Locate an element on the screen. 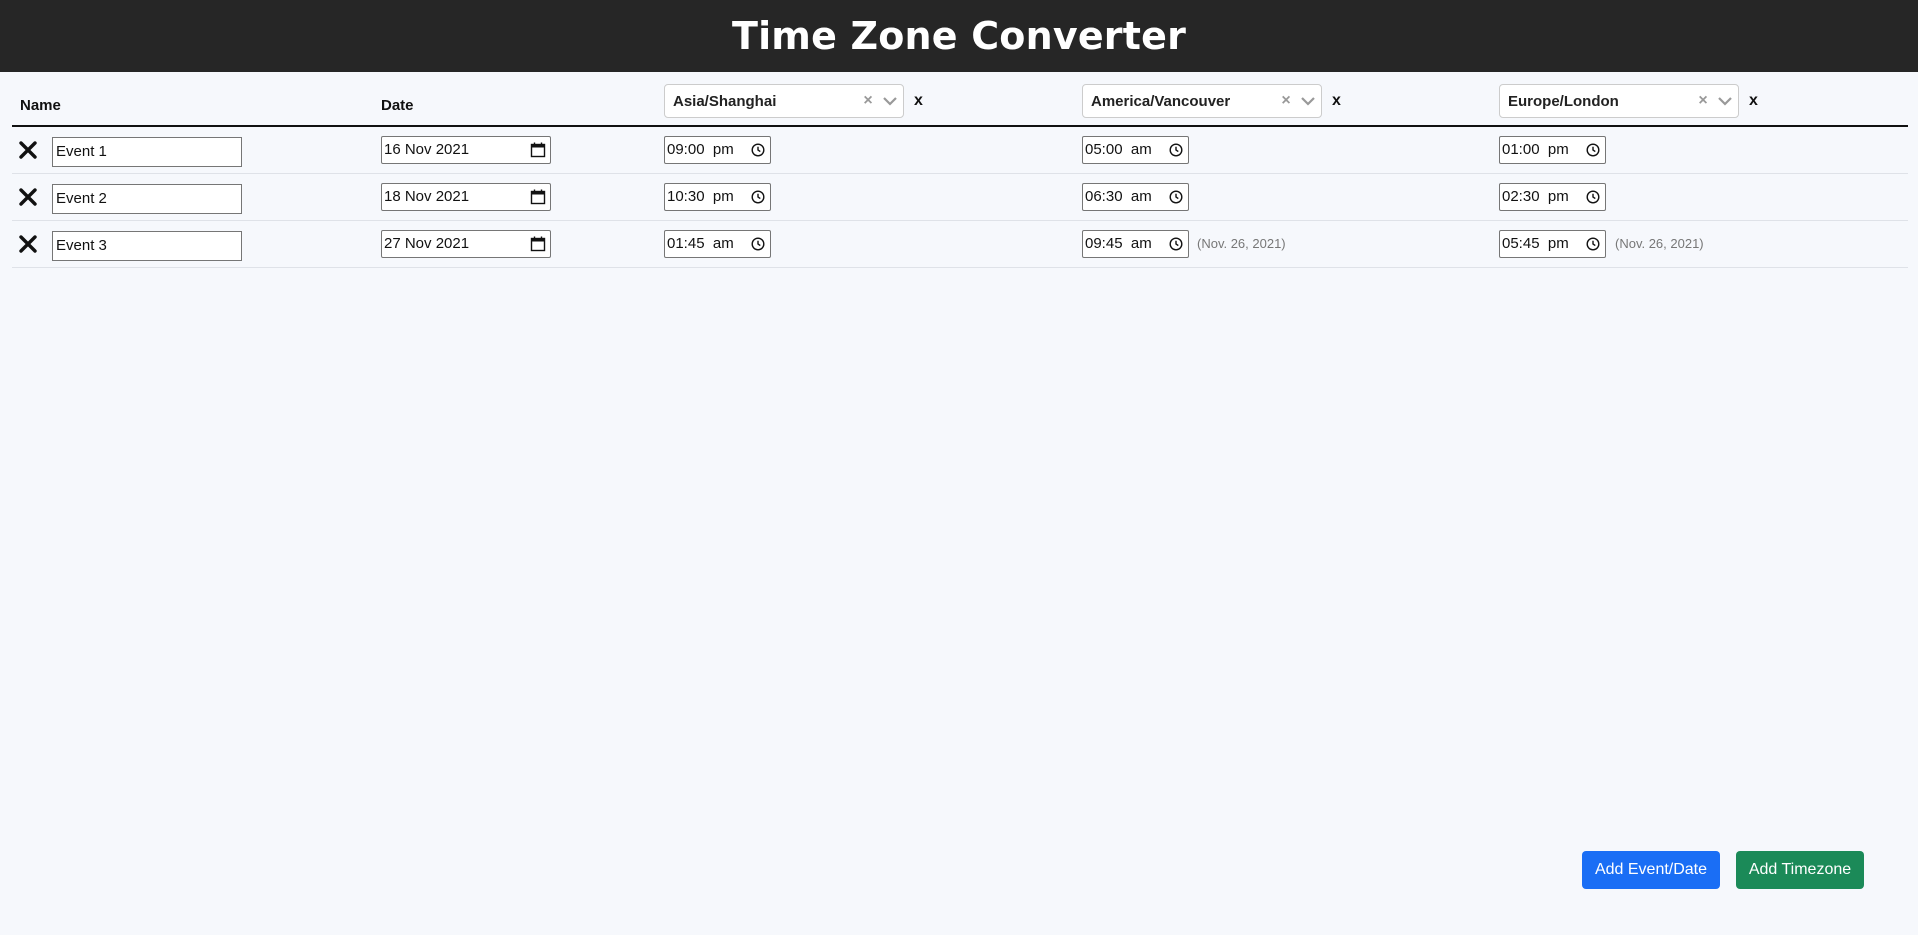 This screenshot has height=935, width=1918. event-date-input: 27 Nov 2021 is located at coordinates (466, 244).